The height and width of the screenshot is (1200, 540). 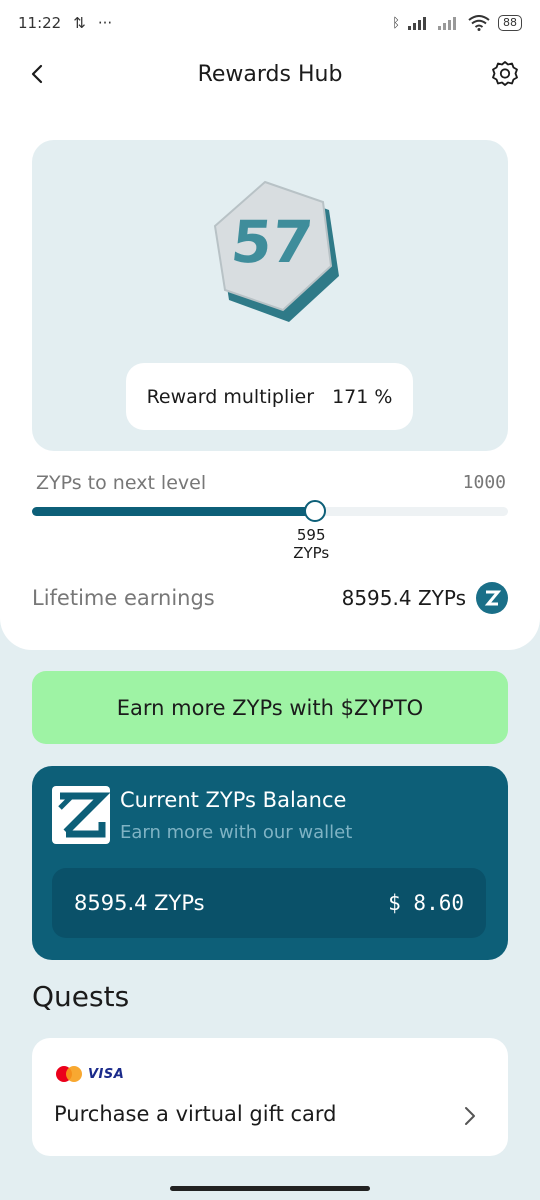 I want to click on lifetime-label: Lifetime earnings, so click(x=123, y=598).